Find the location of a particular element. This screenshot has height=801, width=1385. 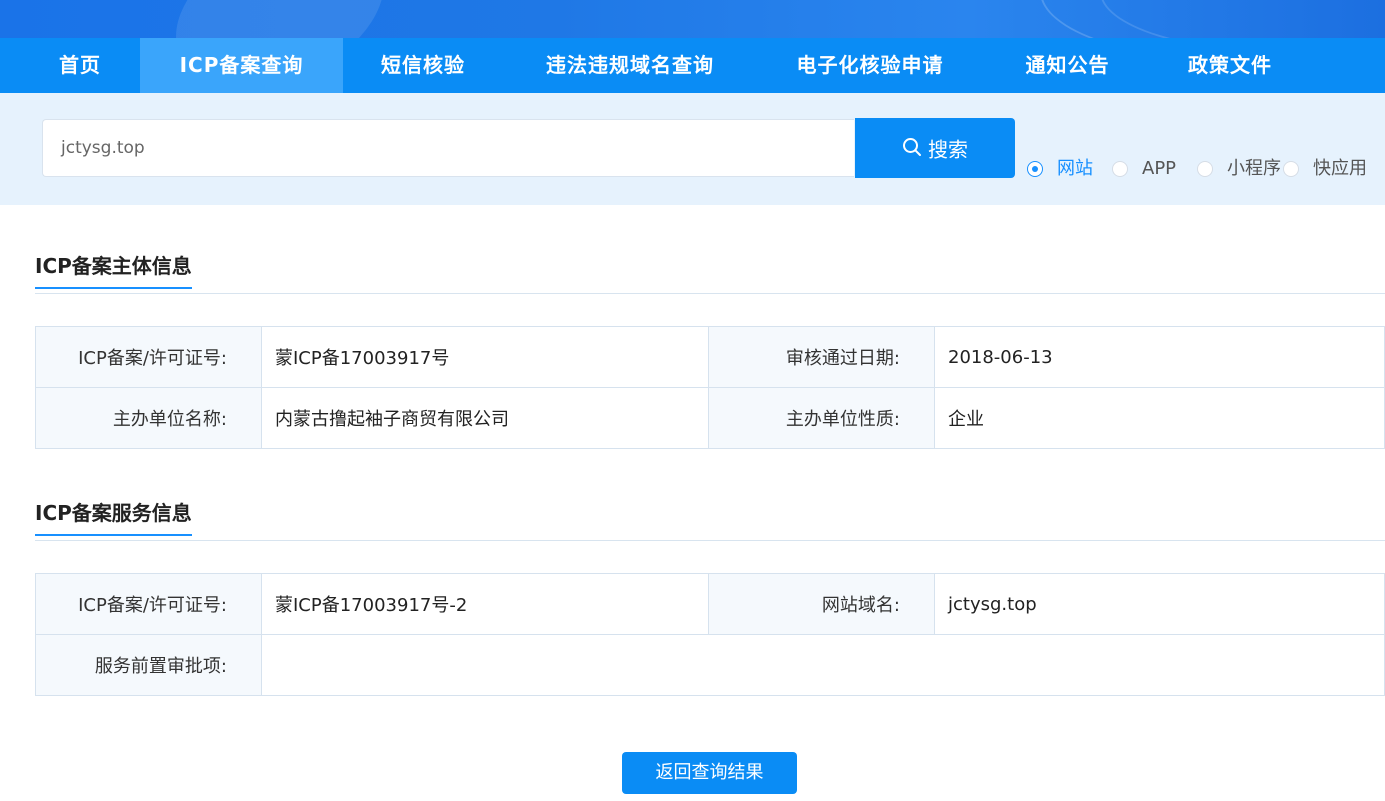

service-license-value: 蒙ICP备17003917号-2 is located at coordinates (485, 604).